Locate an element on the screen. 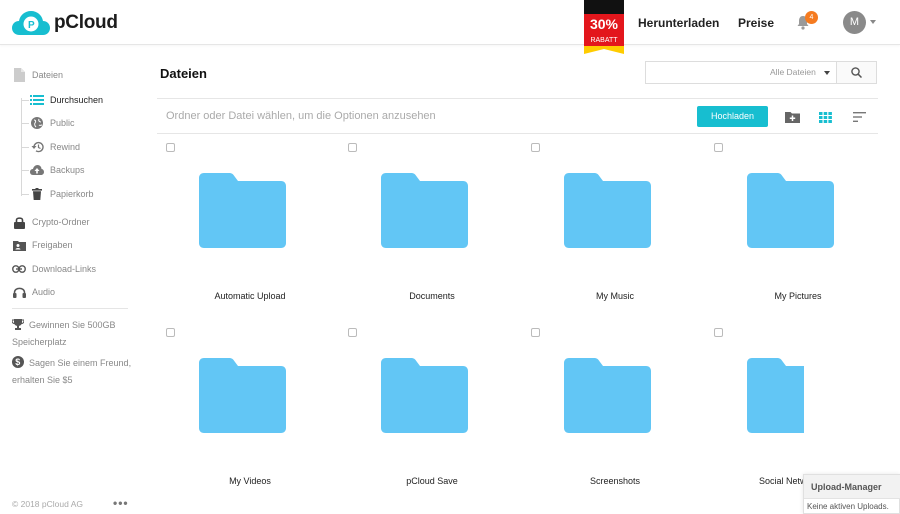  sidebar-item-label: Public is located at coordinates (62, 123).